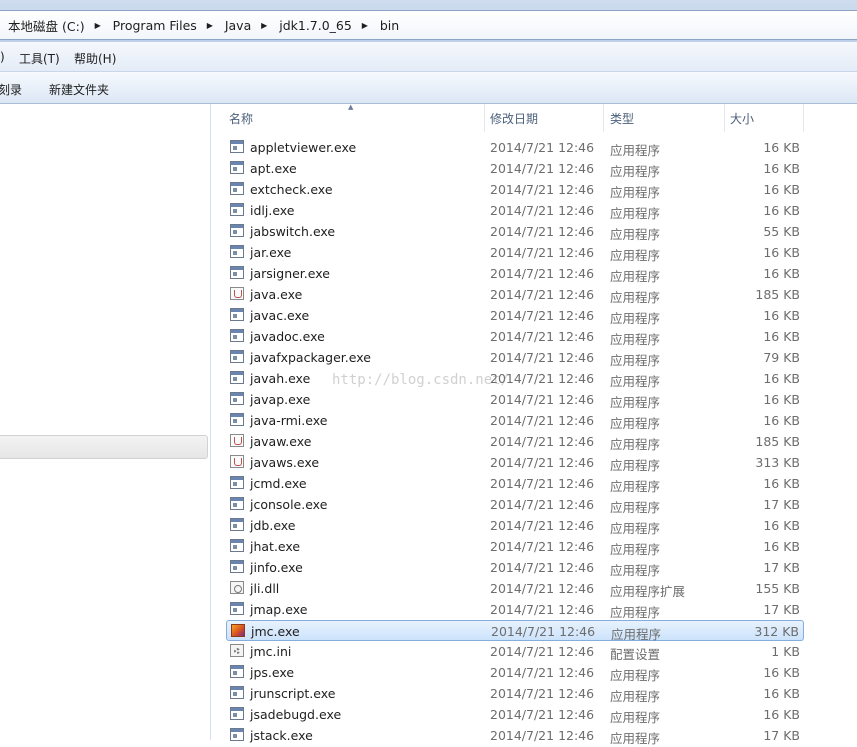 This screenshot has width=857, height=747. Describe the element at coordinates (742, 118) in the screenshot. I see `column-header-size: 大小` at that location.